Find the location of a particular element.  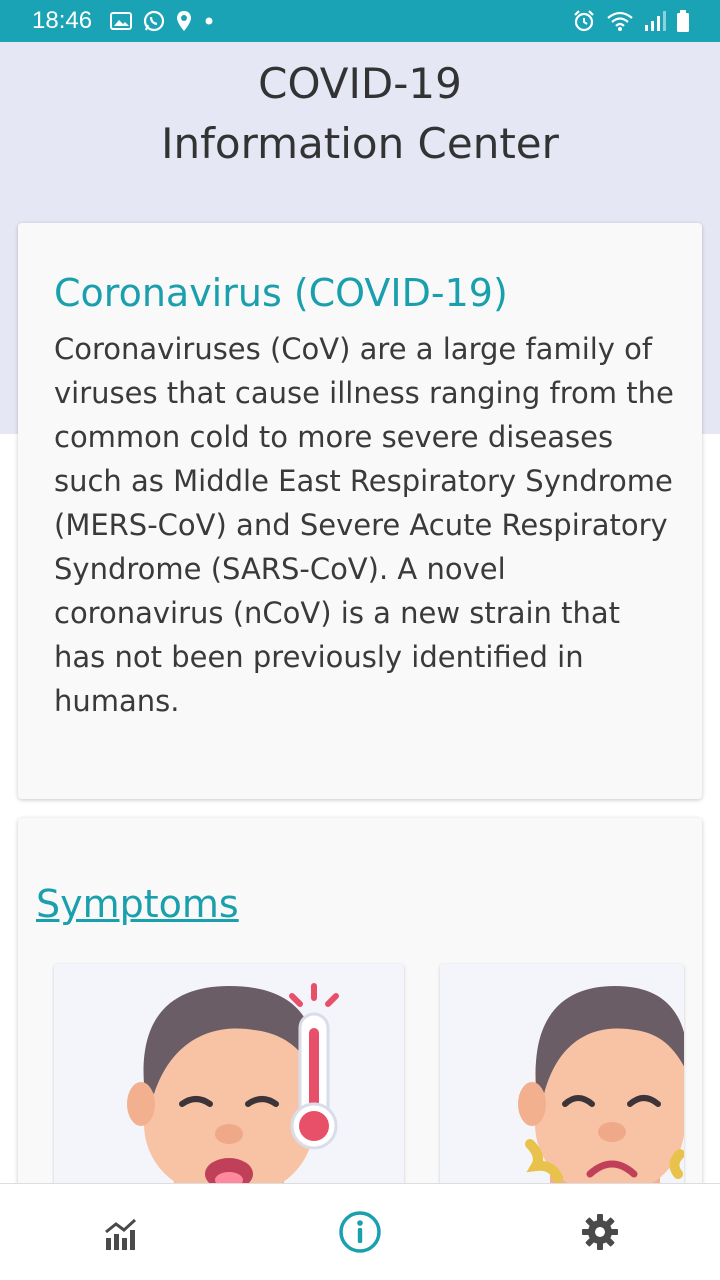

bottom-nav is located at coordinates (360, 1231).